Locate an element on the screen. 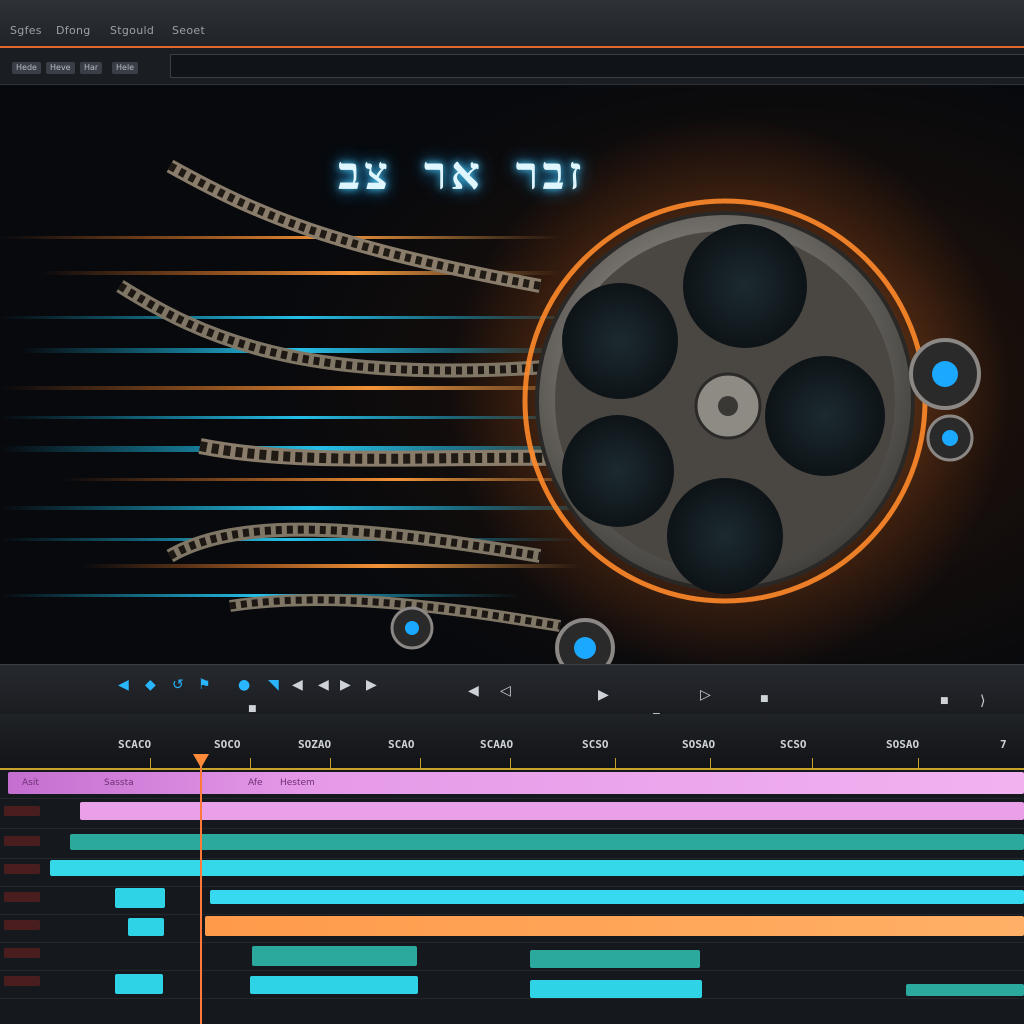 The width and height of the screenshot is (1024, 1024). ruler-label: 7 is located at coordinates (1003, 744).